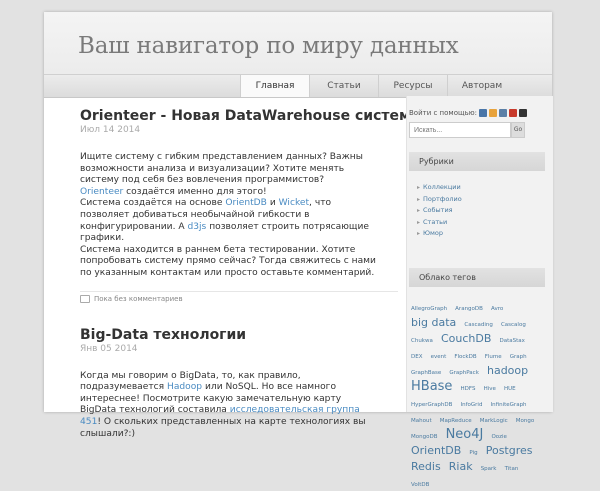  What do you see at coordinates (184, 387) in the screenshot?
I see `link-hadoop: Hadoop` at bounding box center [184, 387].